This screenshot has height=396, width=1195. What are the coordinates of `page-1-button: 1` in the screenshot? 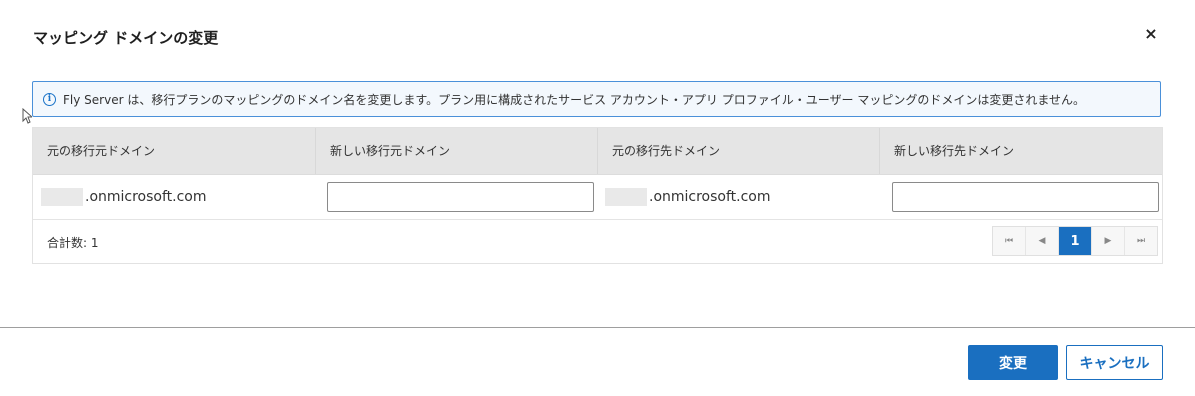 It's located at (1075, 241).